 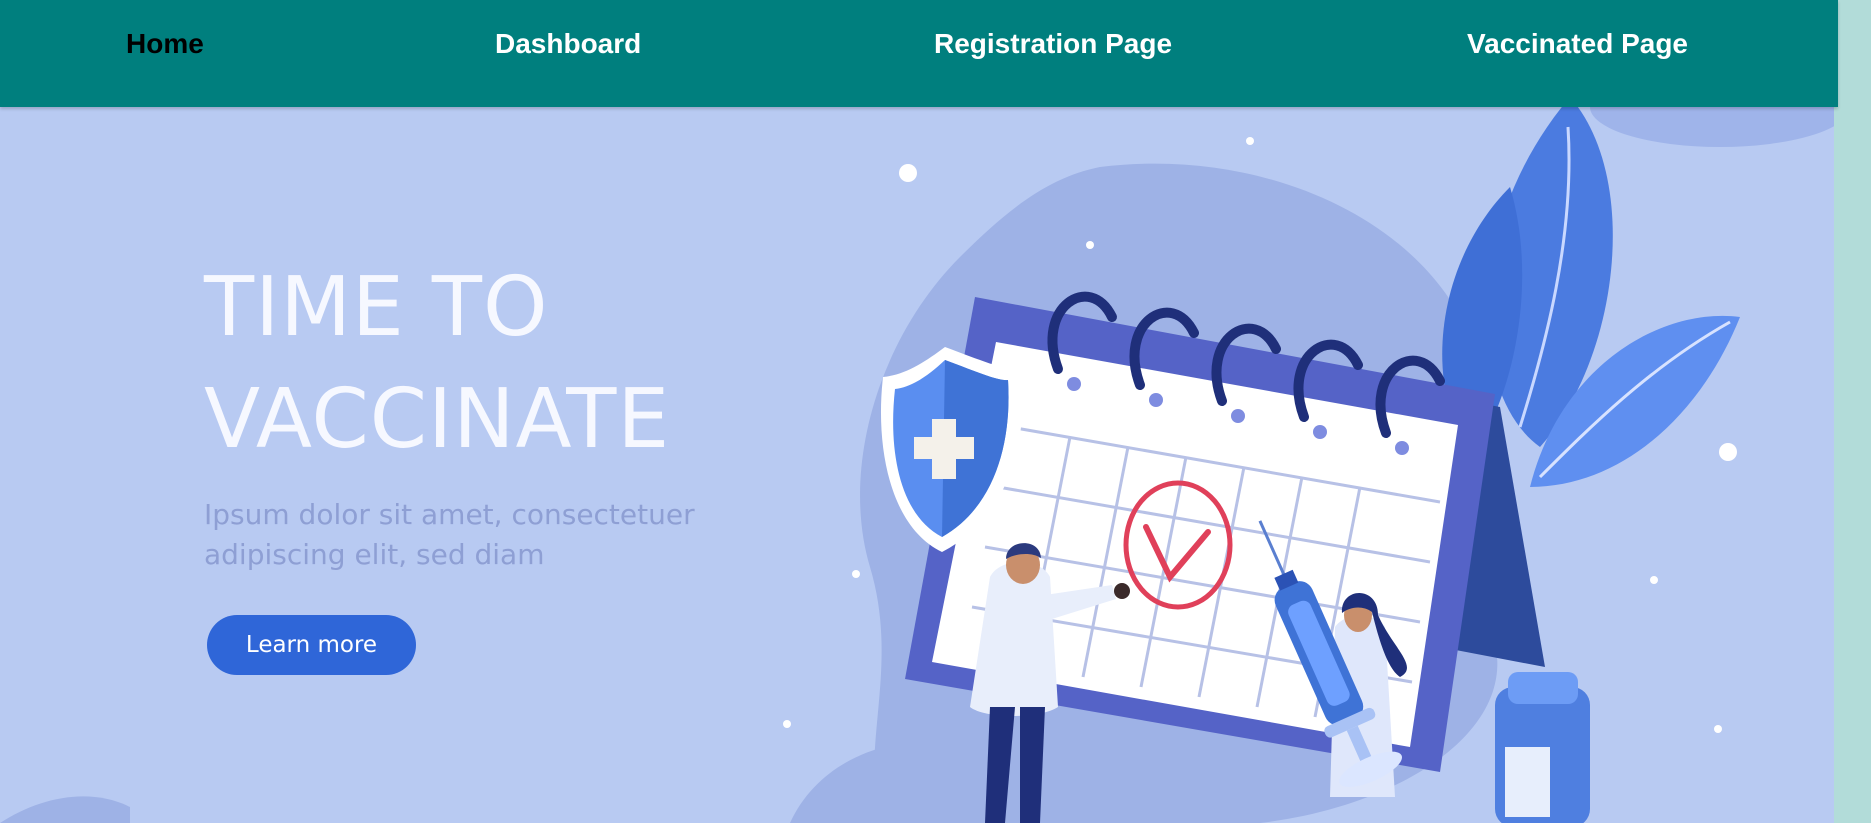 I want to click on nav-vaccinated-link: Vaccinated Page, so click(x=1577, y=44).